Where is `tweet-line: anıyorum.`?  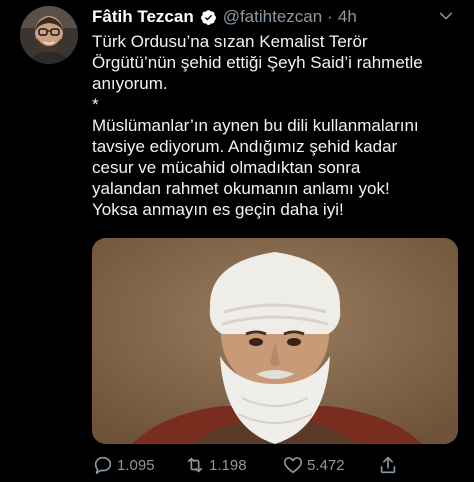 tweet-line: anıyorum. is located at coordinates (130, 83).